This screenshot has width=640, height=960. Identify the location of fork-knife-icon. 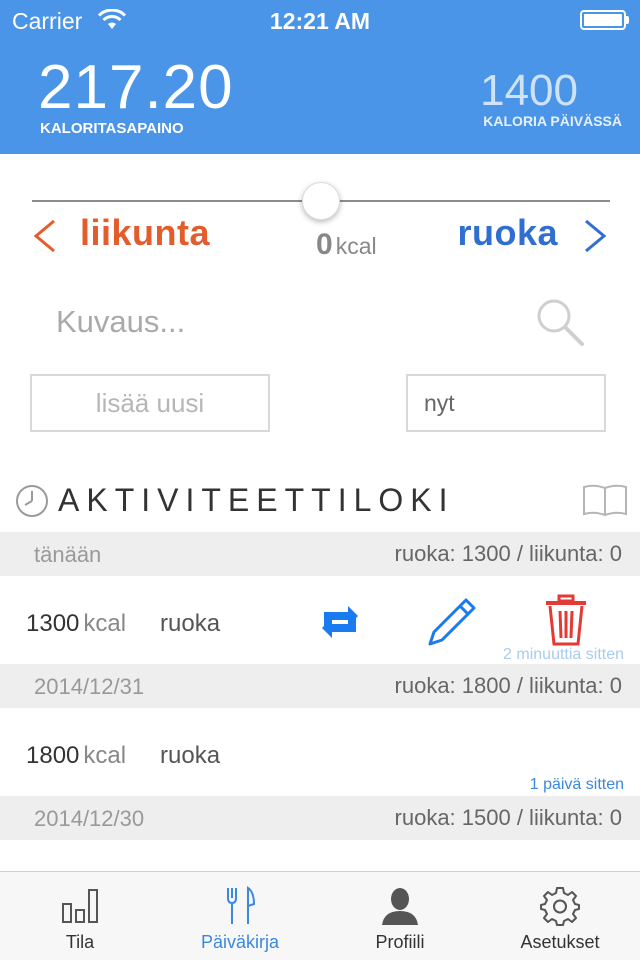
(241, 905).